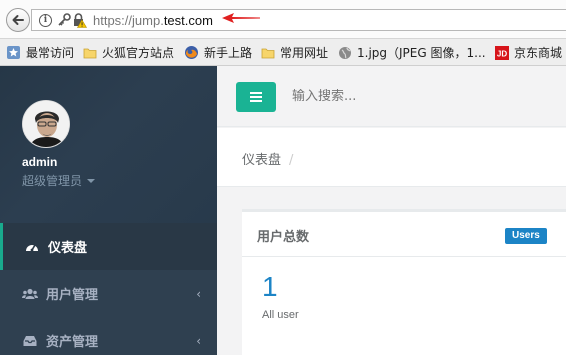 Image resolution: width=566 pixels, height=355 pixels. I want to click on back-button, so click(18, 20).